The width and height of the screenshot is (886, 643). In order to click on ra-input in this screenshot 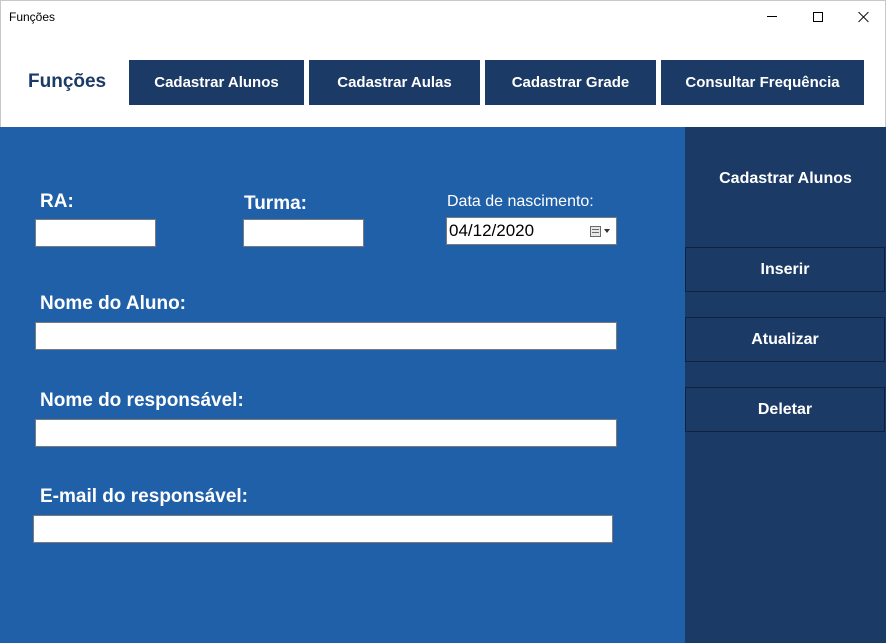, I will do `click(95, 233)`.